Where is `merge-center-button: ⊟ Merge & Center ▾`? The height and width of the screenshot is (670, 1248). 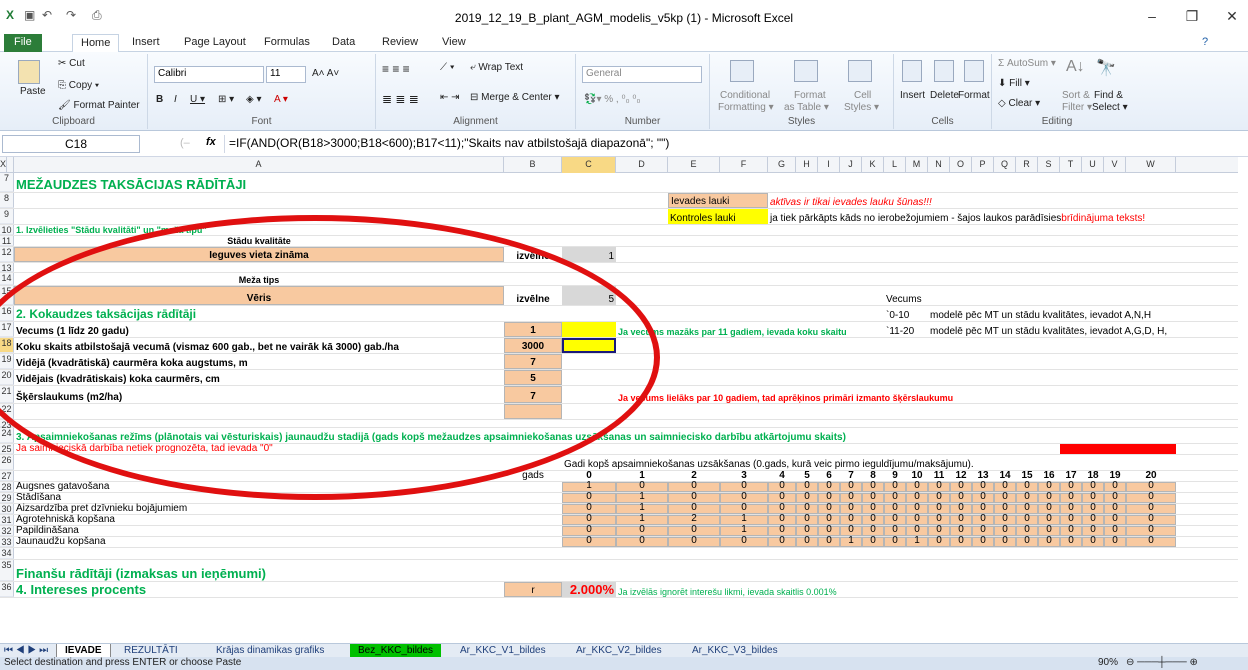 merge-center-button: ⊟ Merge & Center ▾ is located at coordinates (515, 97).